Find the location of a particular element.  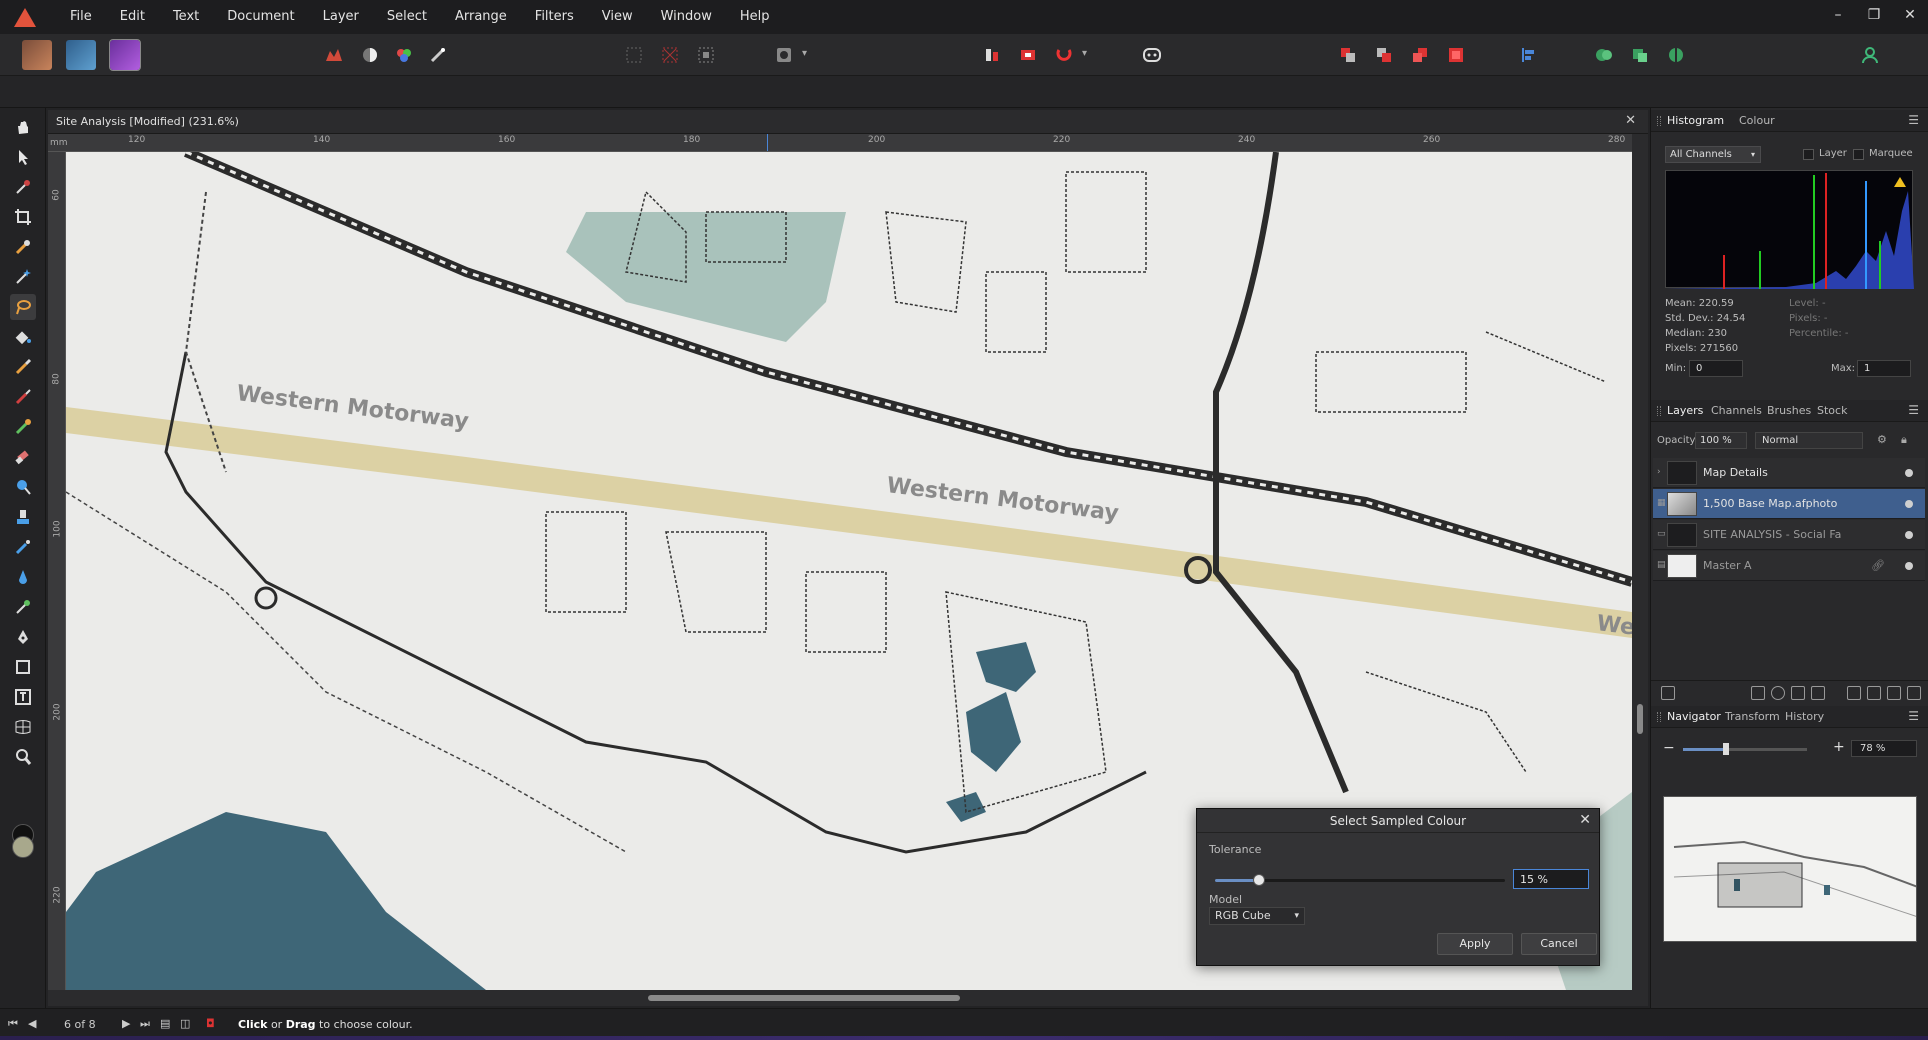

mask-icon is located at coordinates (1028, 55).